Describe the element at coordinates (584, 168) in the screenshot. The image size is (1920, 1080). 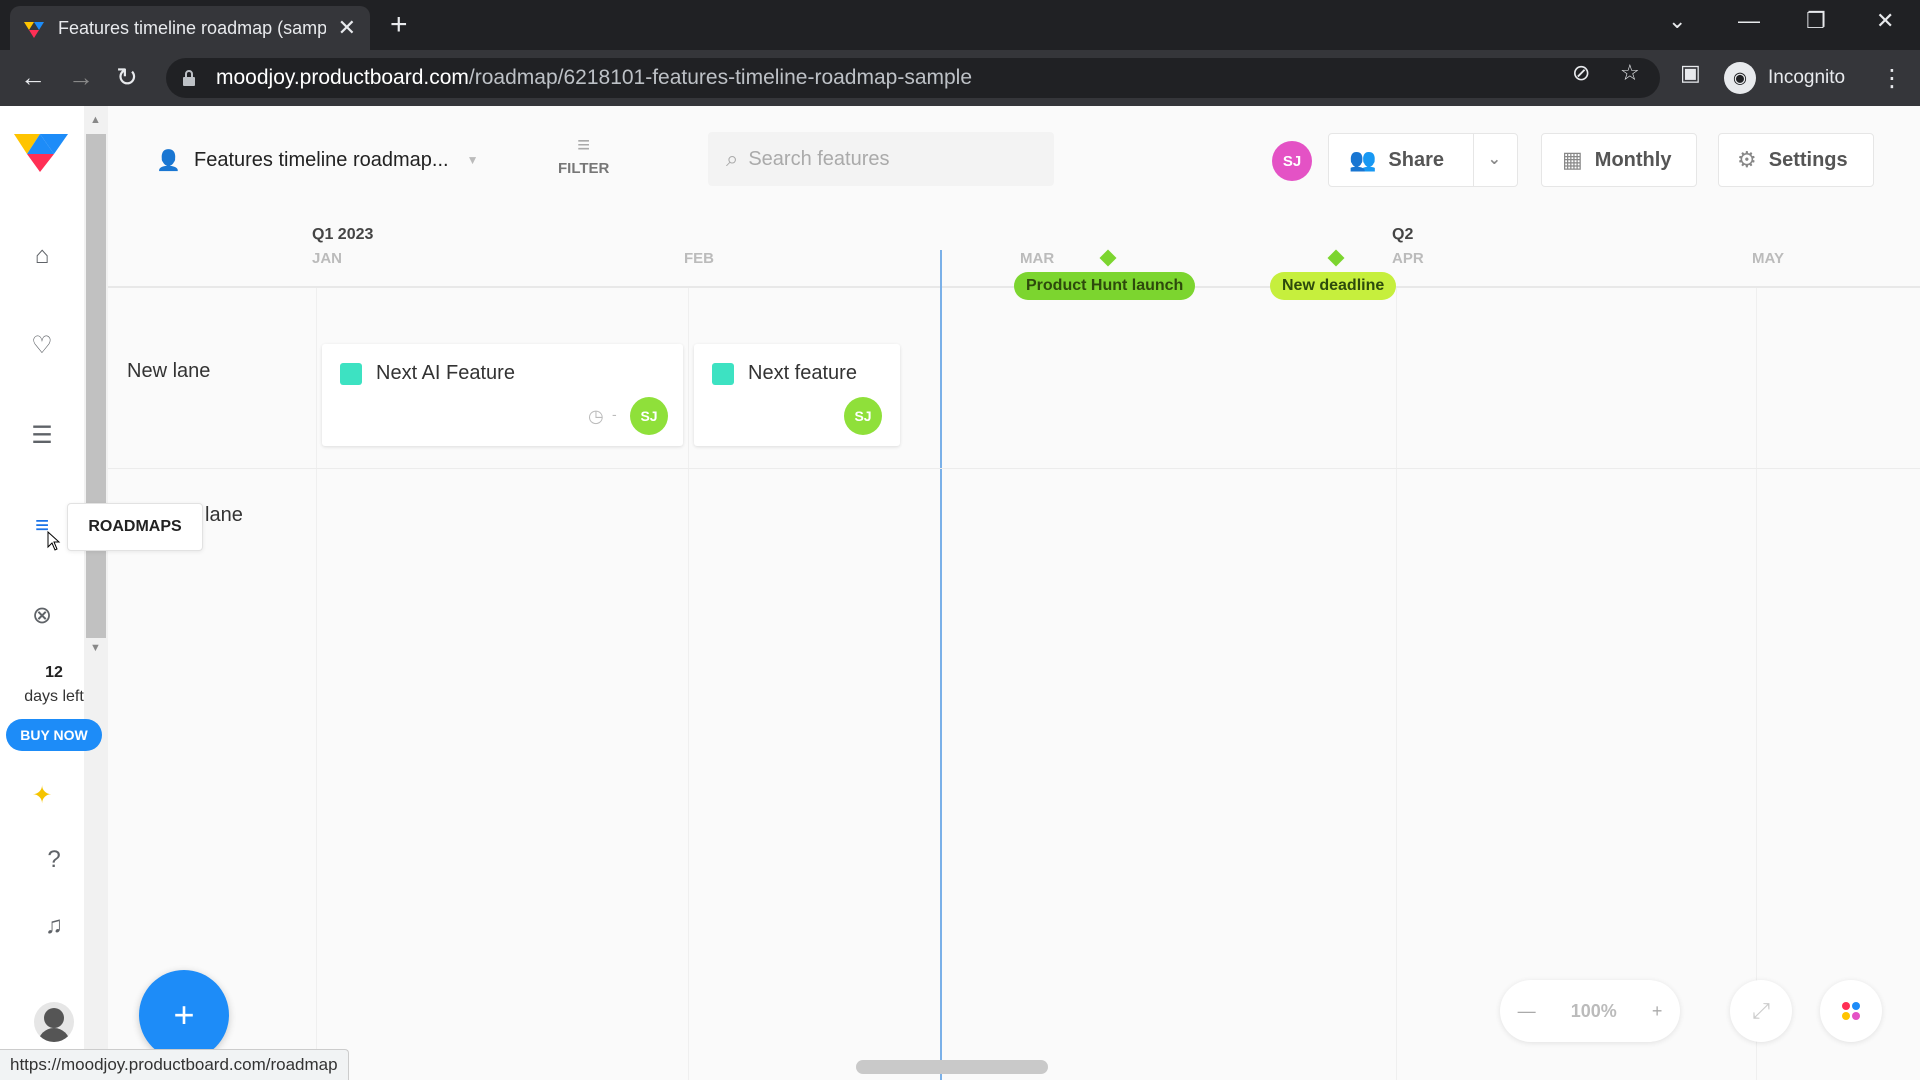
I see `filter-label: FILTER` at that location.